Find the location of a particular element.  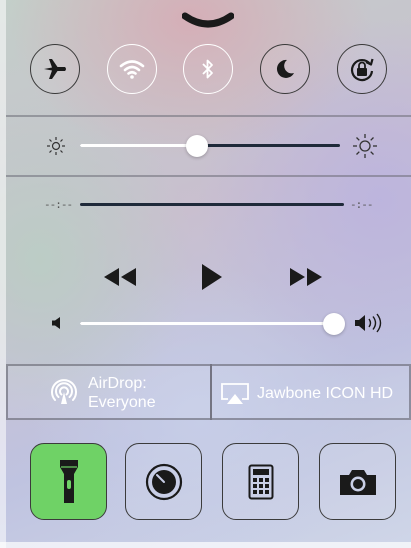

airdrop-label: AirDrop: is located at coordinates (117, 383).